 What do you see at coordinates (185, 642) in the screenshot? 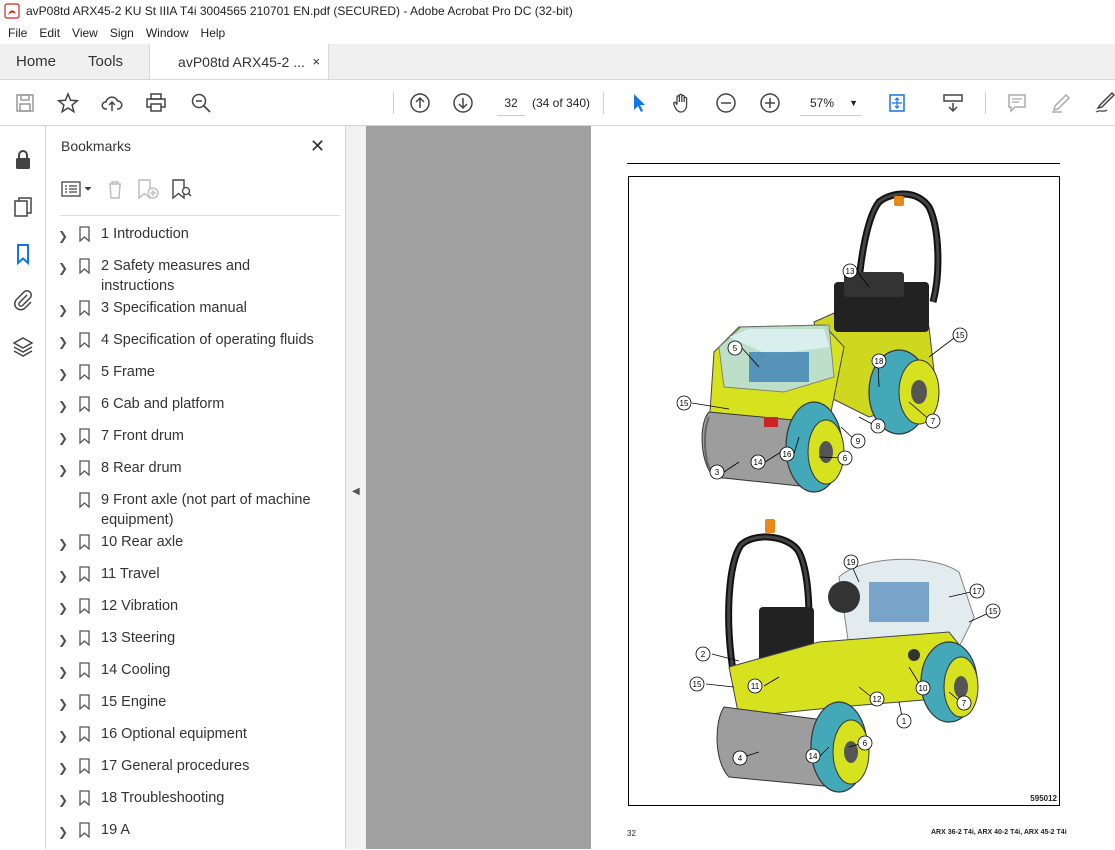
I see `bookmark-item: ❯ 13 Steering` at bounding box center [185, 642].